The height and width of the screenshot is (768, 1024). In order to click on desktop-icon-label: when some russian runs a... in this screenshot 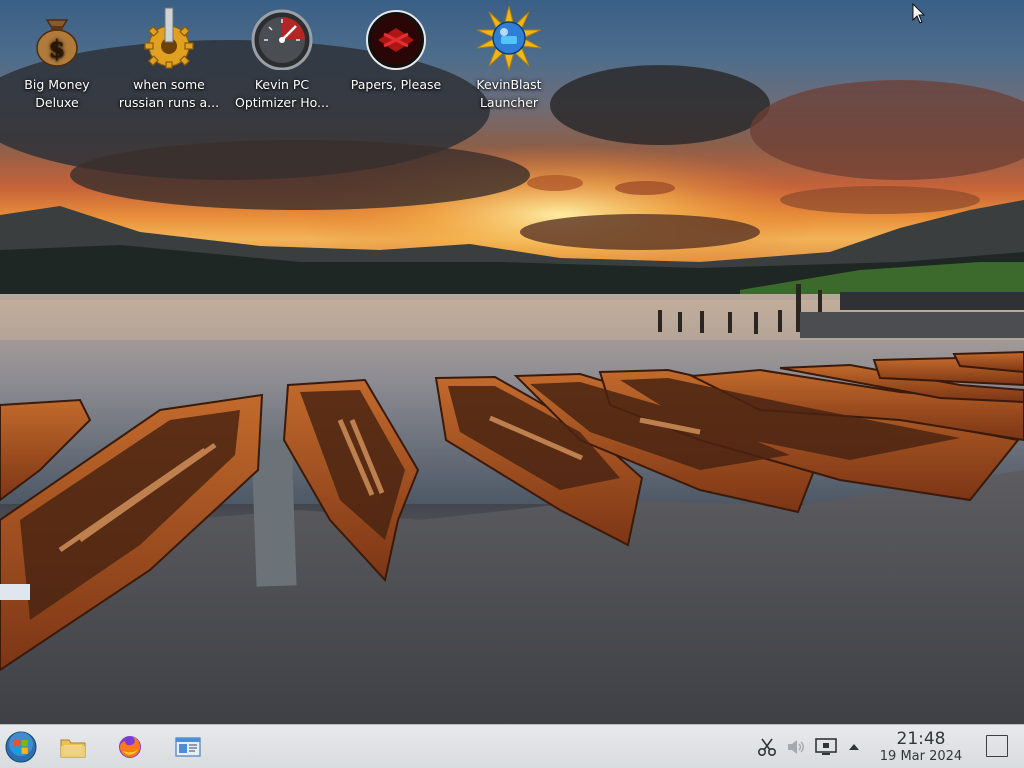, I will do `click(169, 93)`.